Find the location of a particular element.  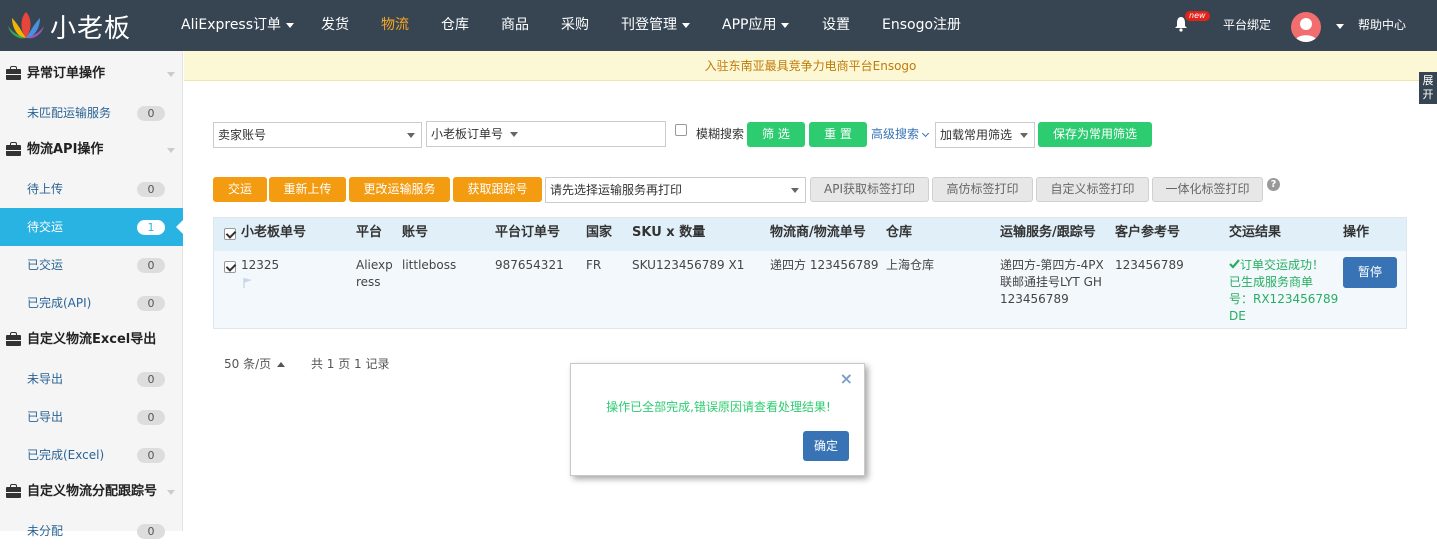

sidebar-item-unmatched-service: 未匹配运输服务 0 is located at coordinates (91, 113).